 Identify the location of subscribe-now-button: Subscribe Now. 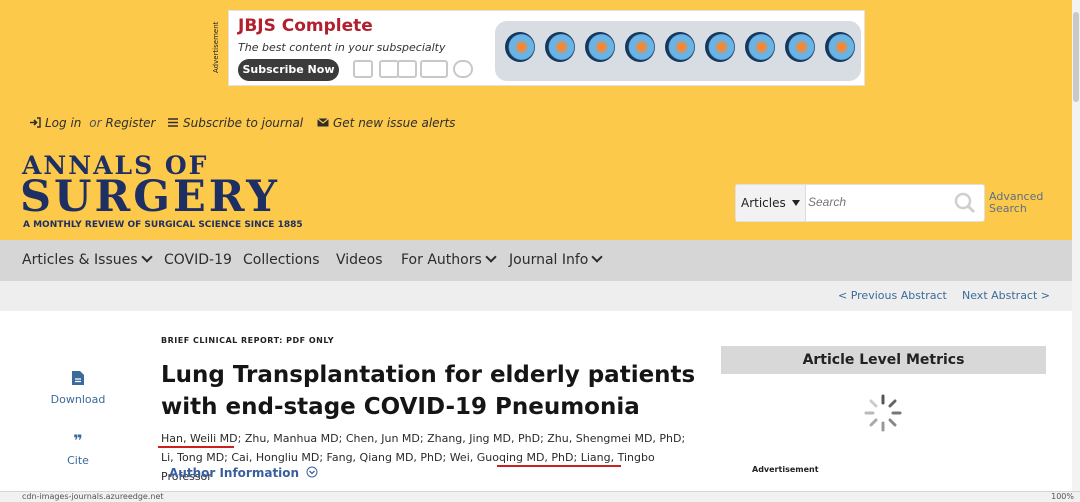
(288, 70).